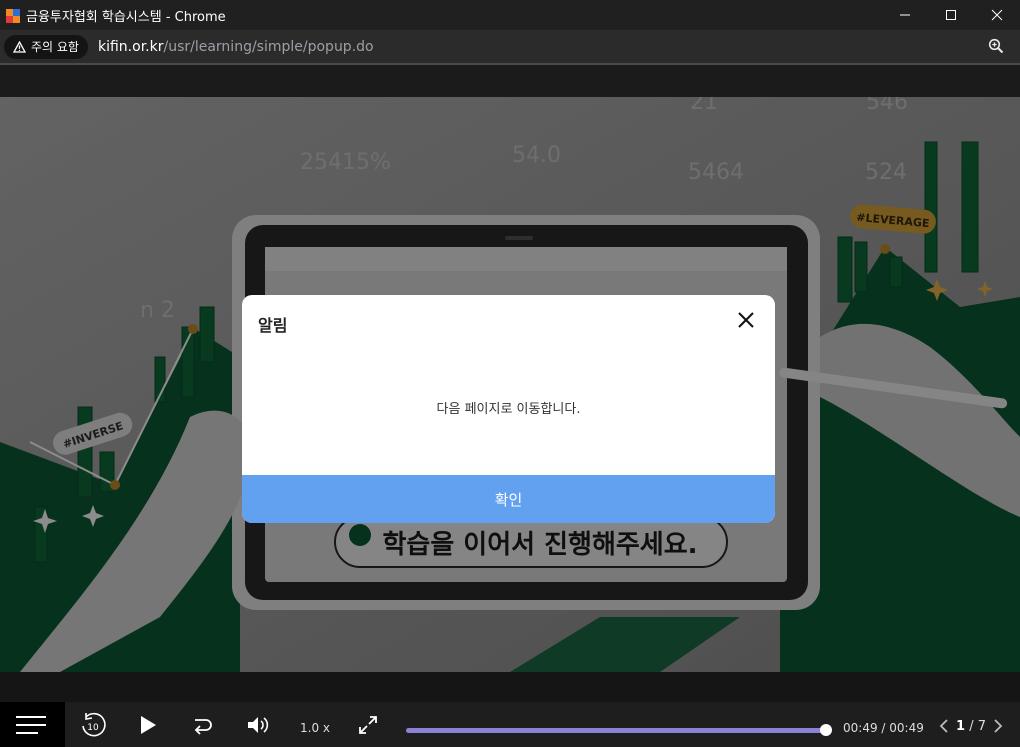  I want to click on time-display: 00:49 / 00:49, so click(883, 728).